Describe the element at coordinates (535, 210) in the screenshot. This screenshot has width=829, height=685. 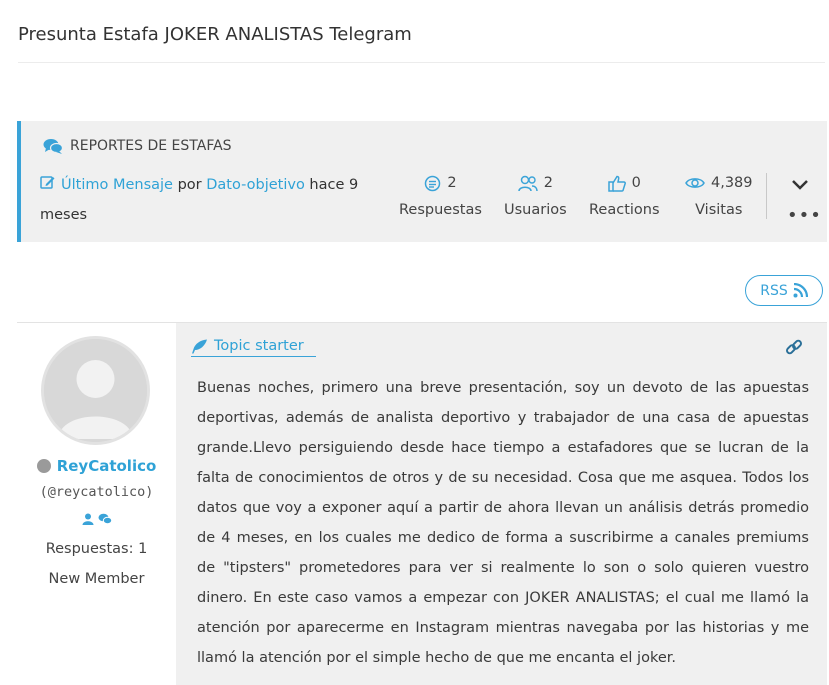
I see `stat-users-label: Usuarios` at that location.